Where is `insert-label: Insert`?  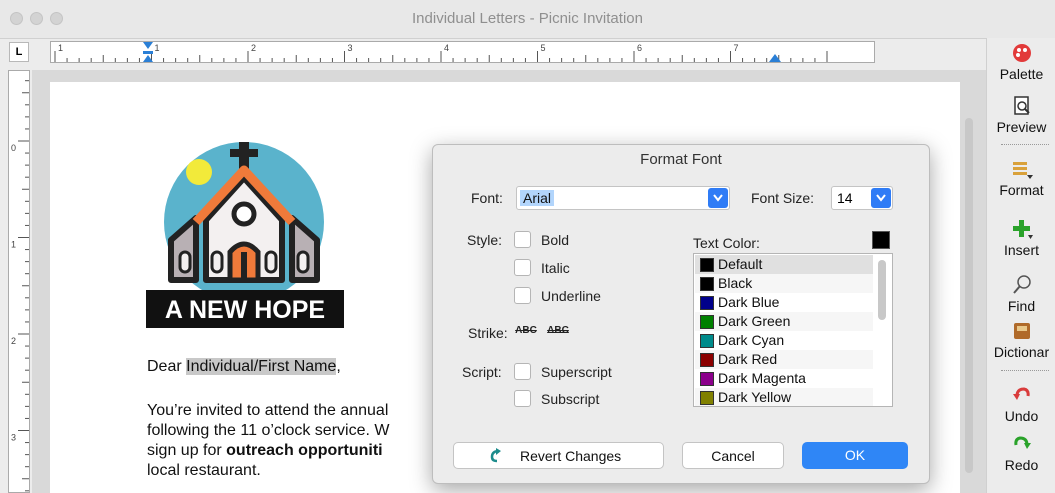 insert-label: Insert is located at coordinates (1021, 250).